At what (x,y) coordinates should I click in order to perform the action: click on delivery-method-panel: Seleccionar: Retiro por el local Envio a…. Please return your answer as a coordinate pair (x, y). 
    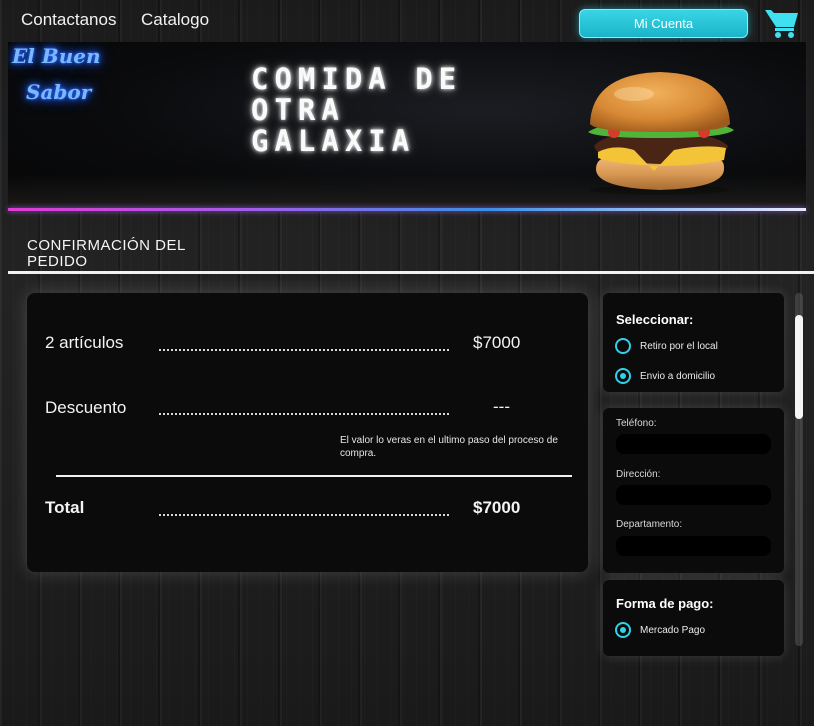
    Looking at the image, I should click on (693, 342).